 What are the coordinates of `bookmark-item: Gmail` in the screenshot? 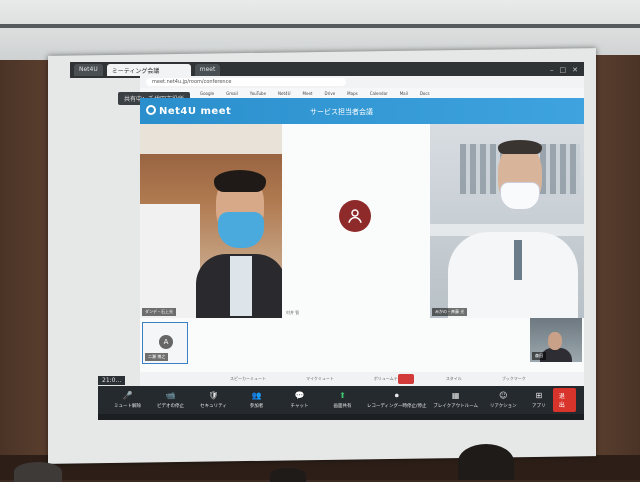 It's located at (232, 93).